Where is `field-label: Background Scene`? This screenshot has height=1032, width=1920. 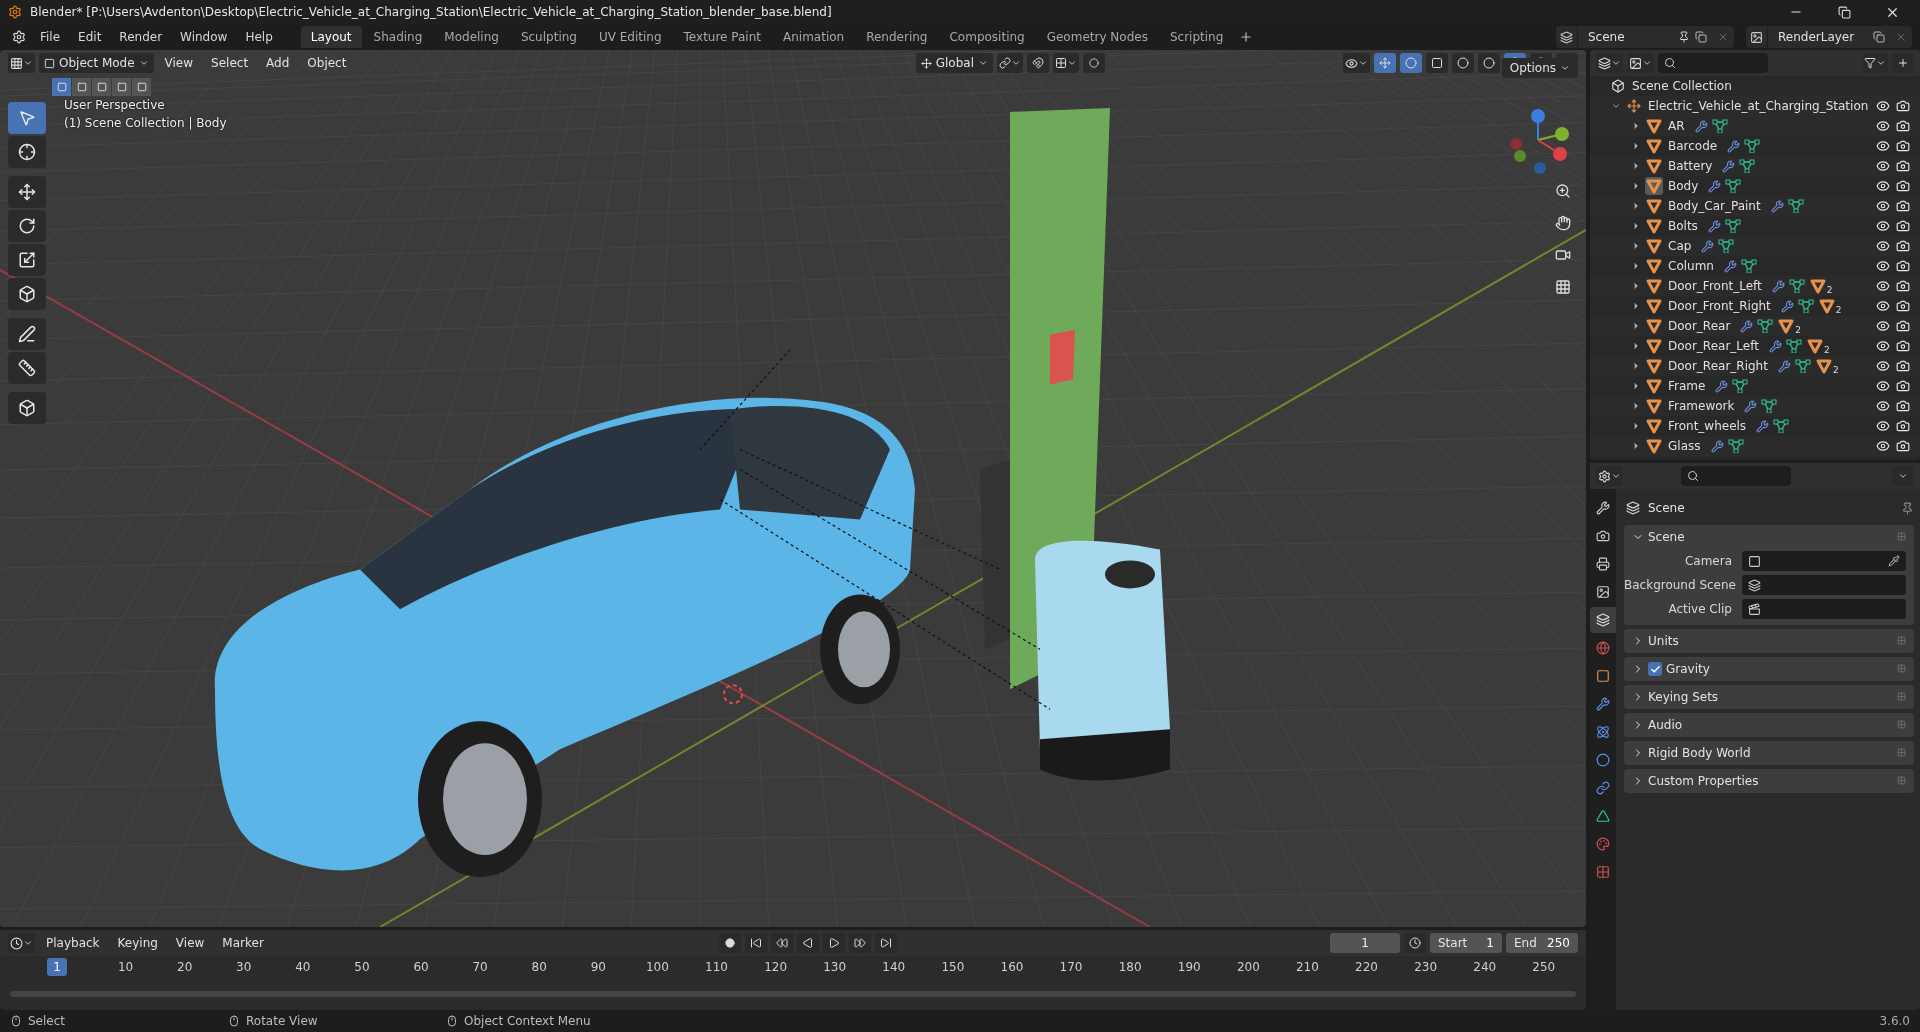 field-label: Background Scene is located at coordinates (1680, 585).